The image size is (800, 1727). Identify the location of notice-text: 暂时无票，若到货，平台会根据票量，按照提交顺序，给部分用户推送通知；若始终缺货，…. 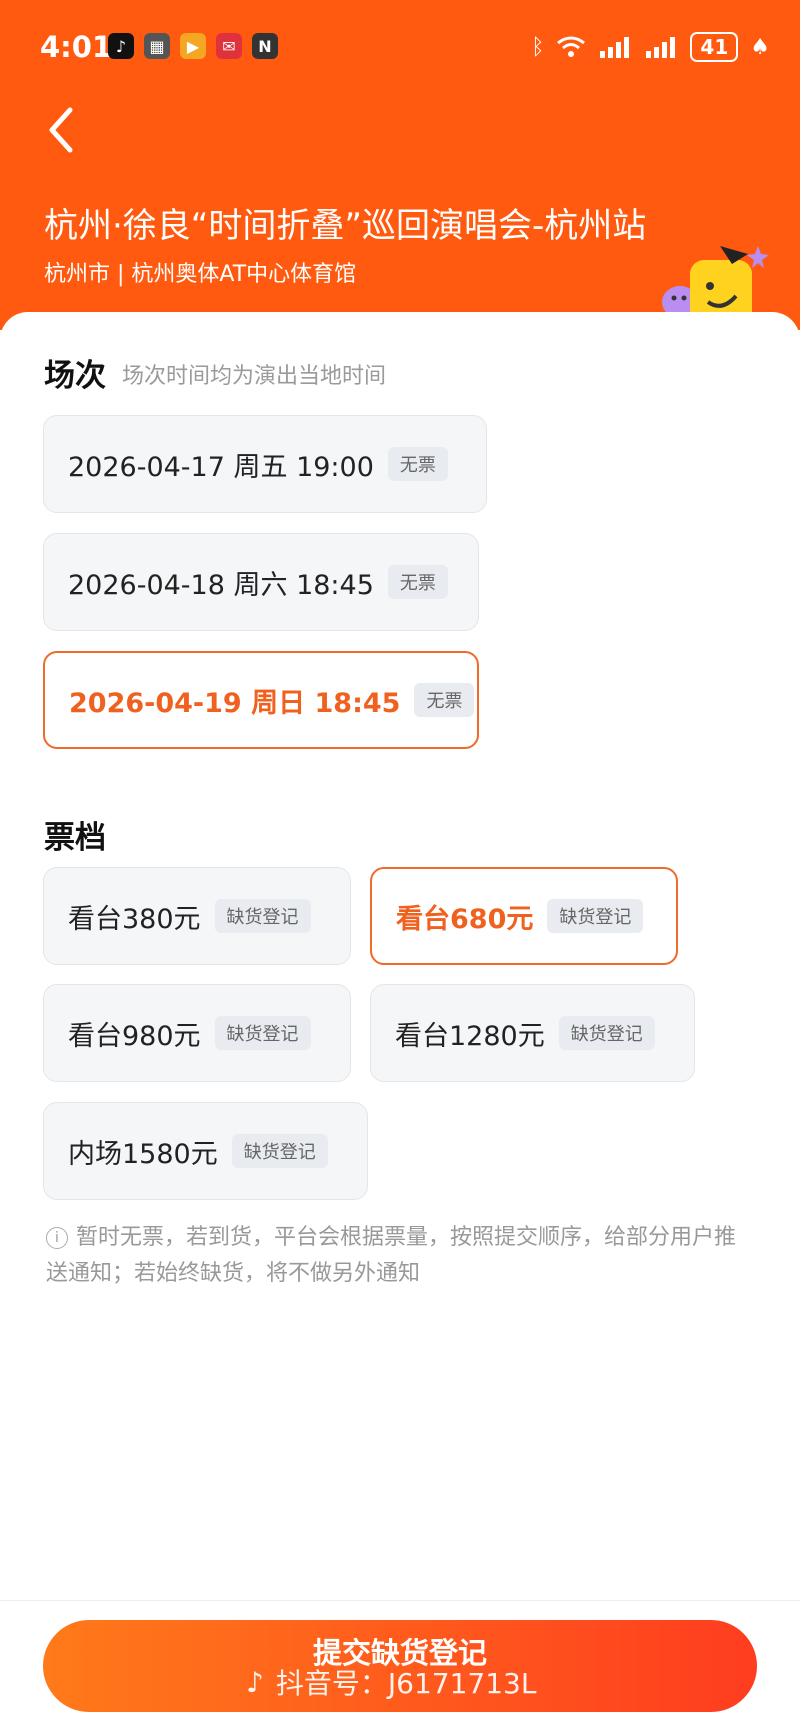
(391, 1255).